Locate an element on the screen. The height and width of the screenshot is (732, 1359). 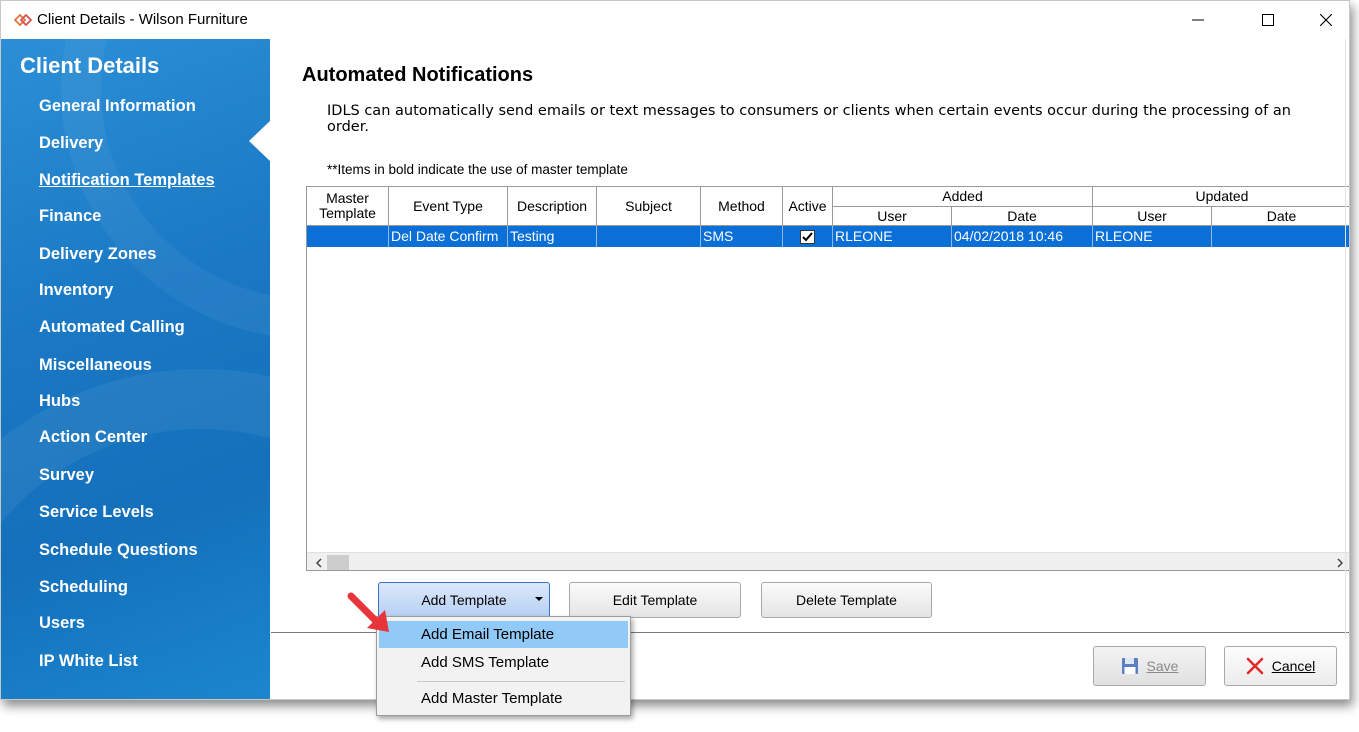
active-checkbox is located at coordinates (807, 237).